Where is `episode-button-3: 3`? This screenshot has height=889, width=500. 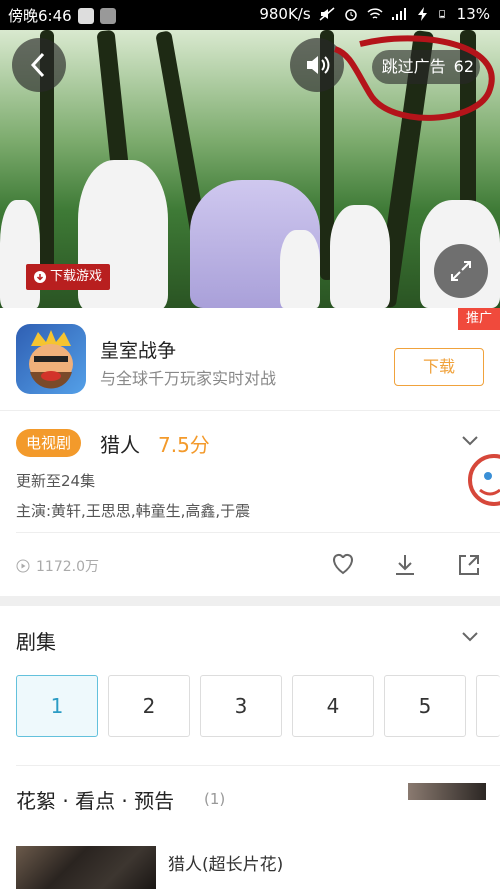
episode-button-3: 3 is located at coordinates (241, 706).